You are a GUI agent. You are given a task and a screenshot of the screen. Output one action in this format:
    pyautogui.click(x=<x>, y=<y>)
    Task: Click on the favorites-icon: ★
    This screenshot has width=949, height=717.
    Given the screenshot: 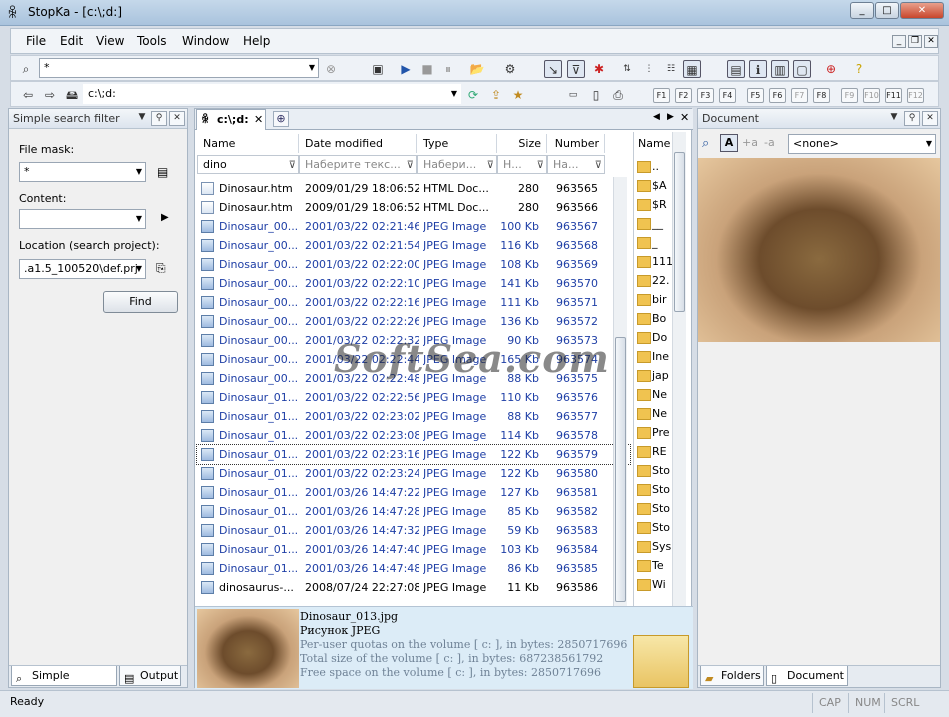 What is the action you would take?
    pyautogui.click(x=518, y=95)
    